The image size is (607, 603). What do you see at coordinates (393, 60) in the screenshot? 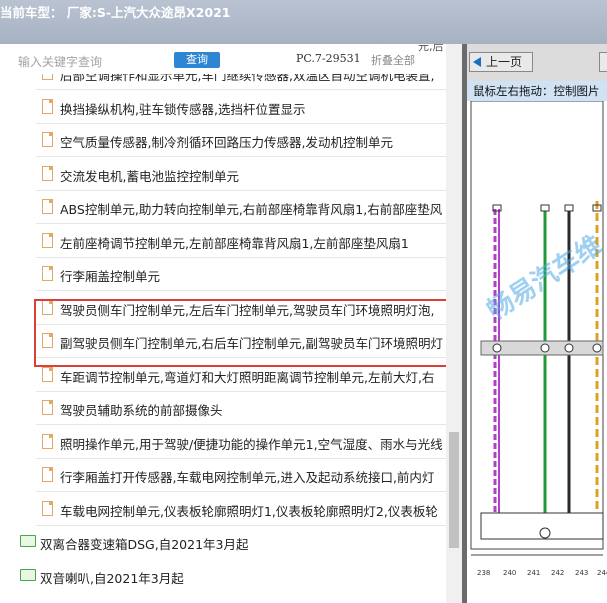
I see `collapse-all-button: 折叠全部` at bounding box center [393, 60].